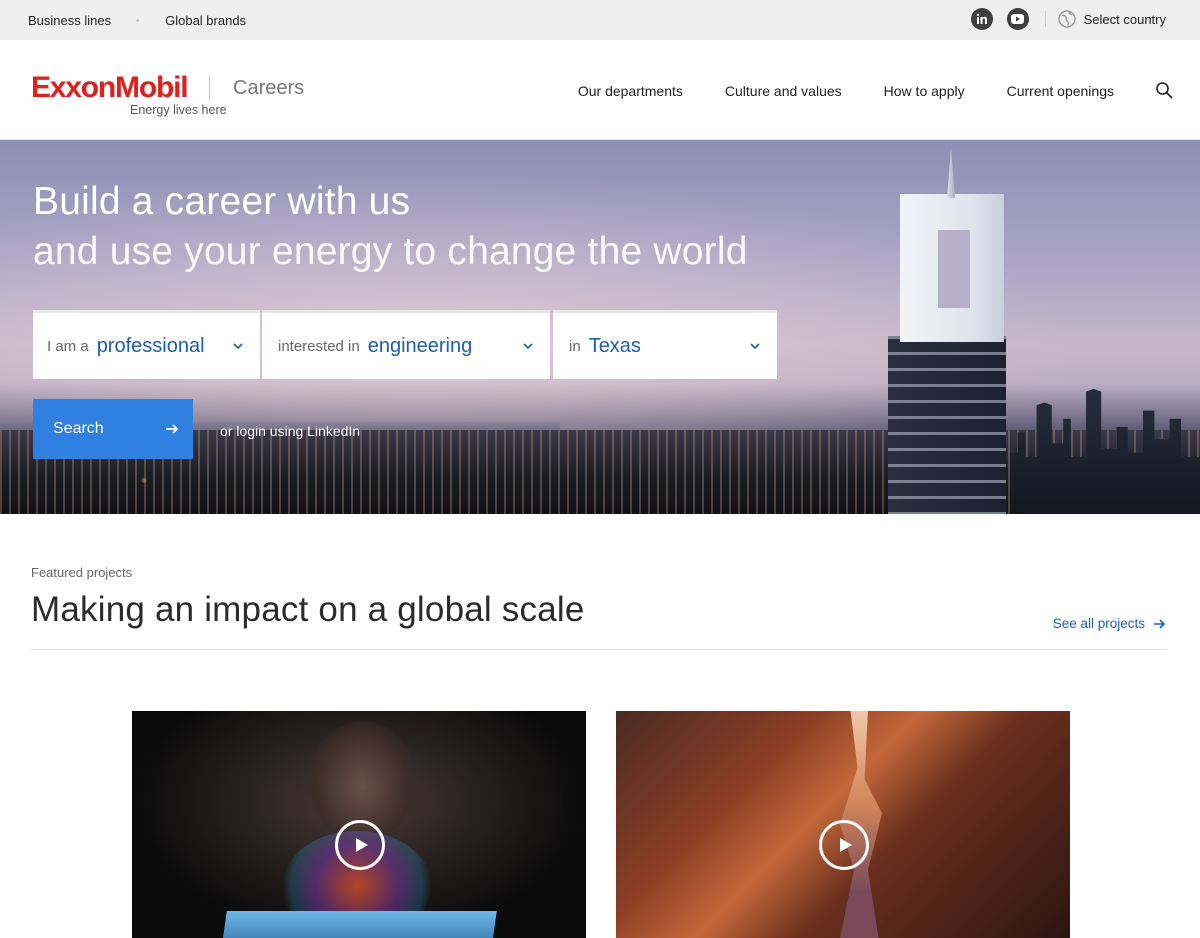 This screenshot has height=938, width=1200. What do you see at coordinates (981, 19) in the screenshot?
I see `linkedin-icon` at bounding box center [981, 19].